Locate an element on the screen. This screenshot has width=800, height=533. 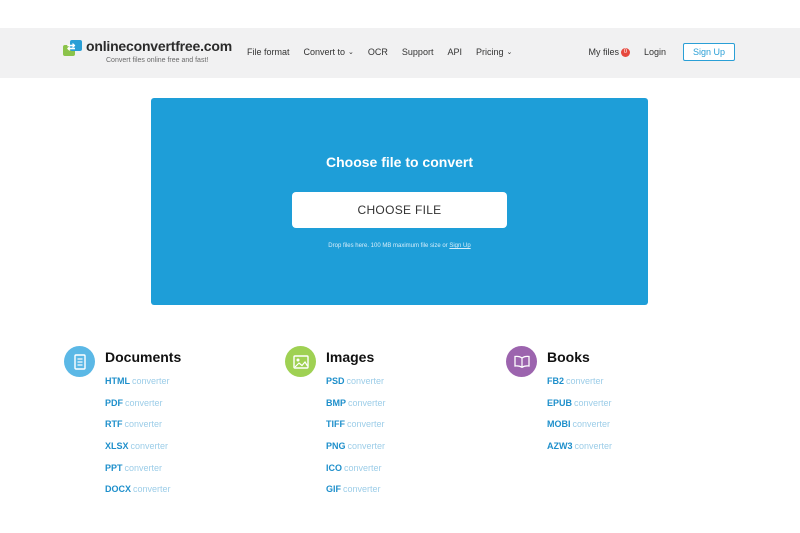
converter-link-bmp: BMP converter is located at coordinates (356, 404).